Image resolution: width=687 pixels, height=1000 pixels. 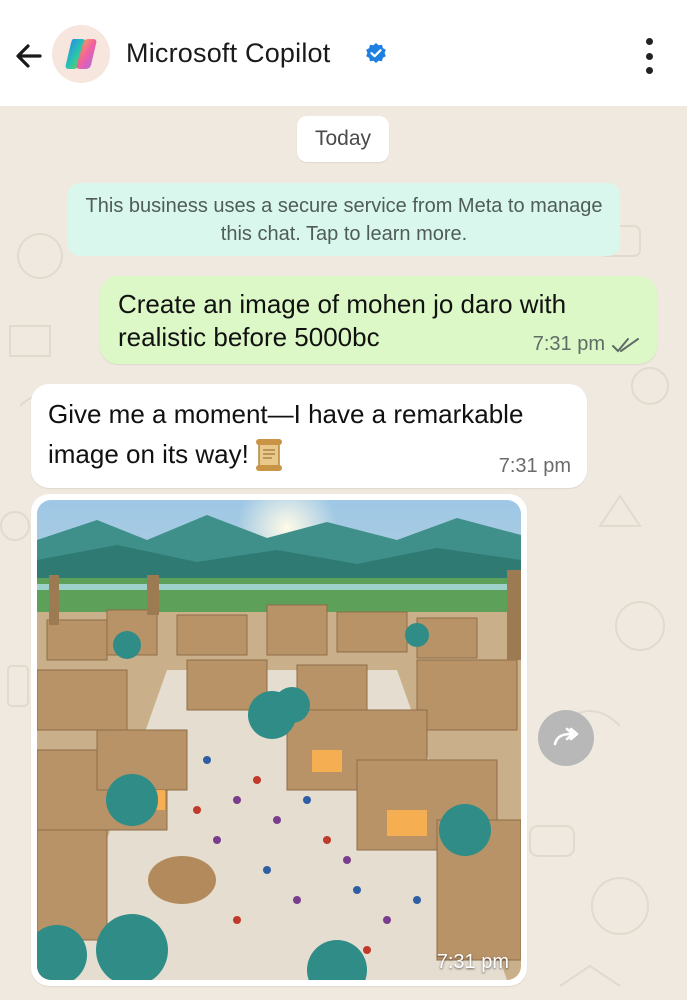 I want to click on copilot-avatar, so click(x=81, y=54).